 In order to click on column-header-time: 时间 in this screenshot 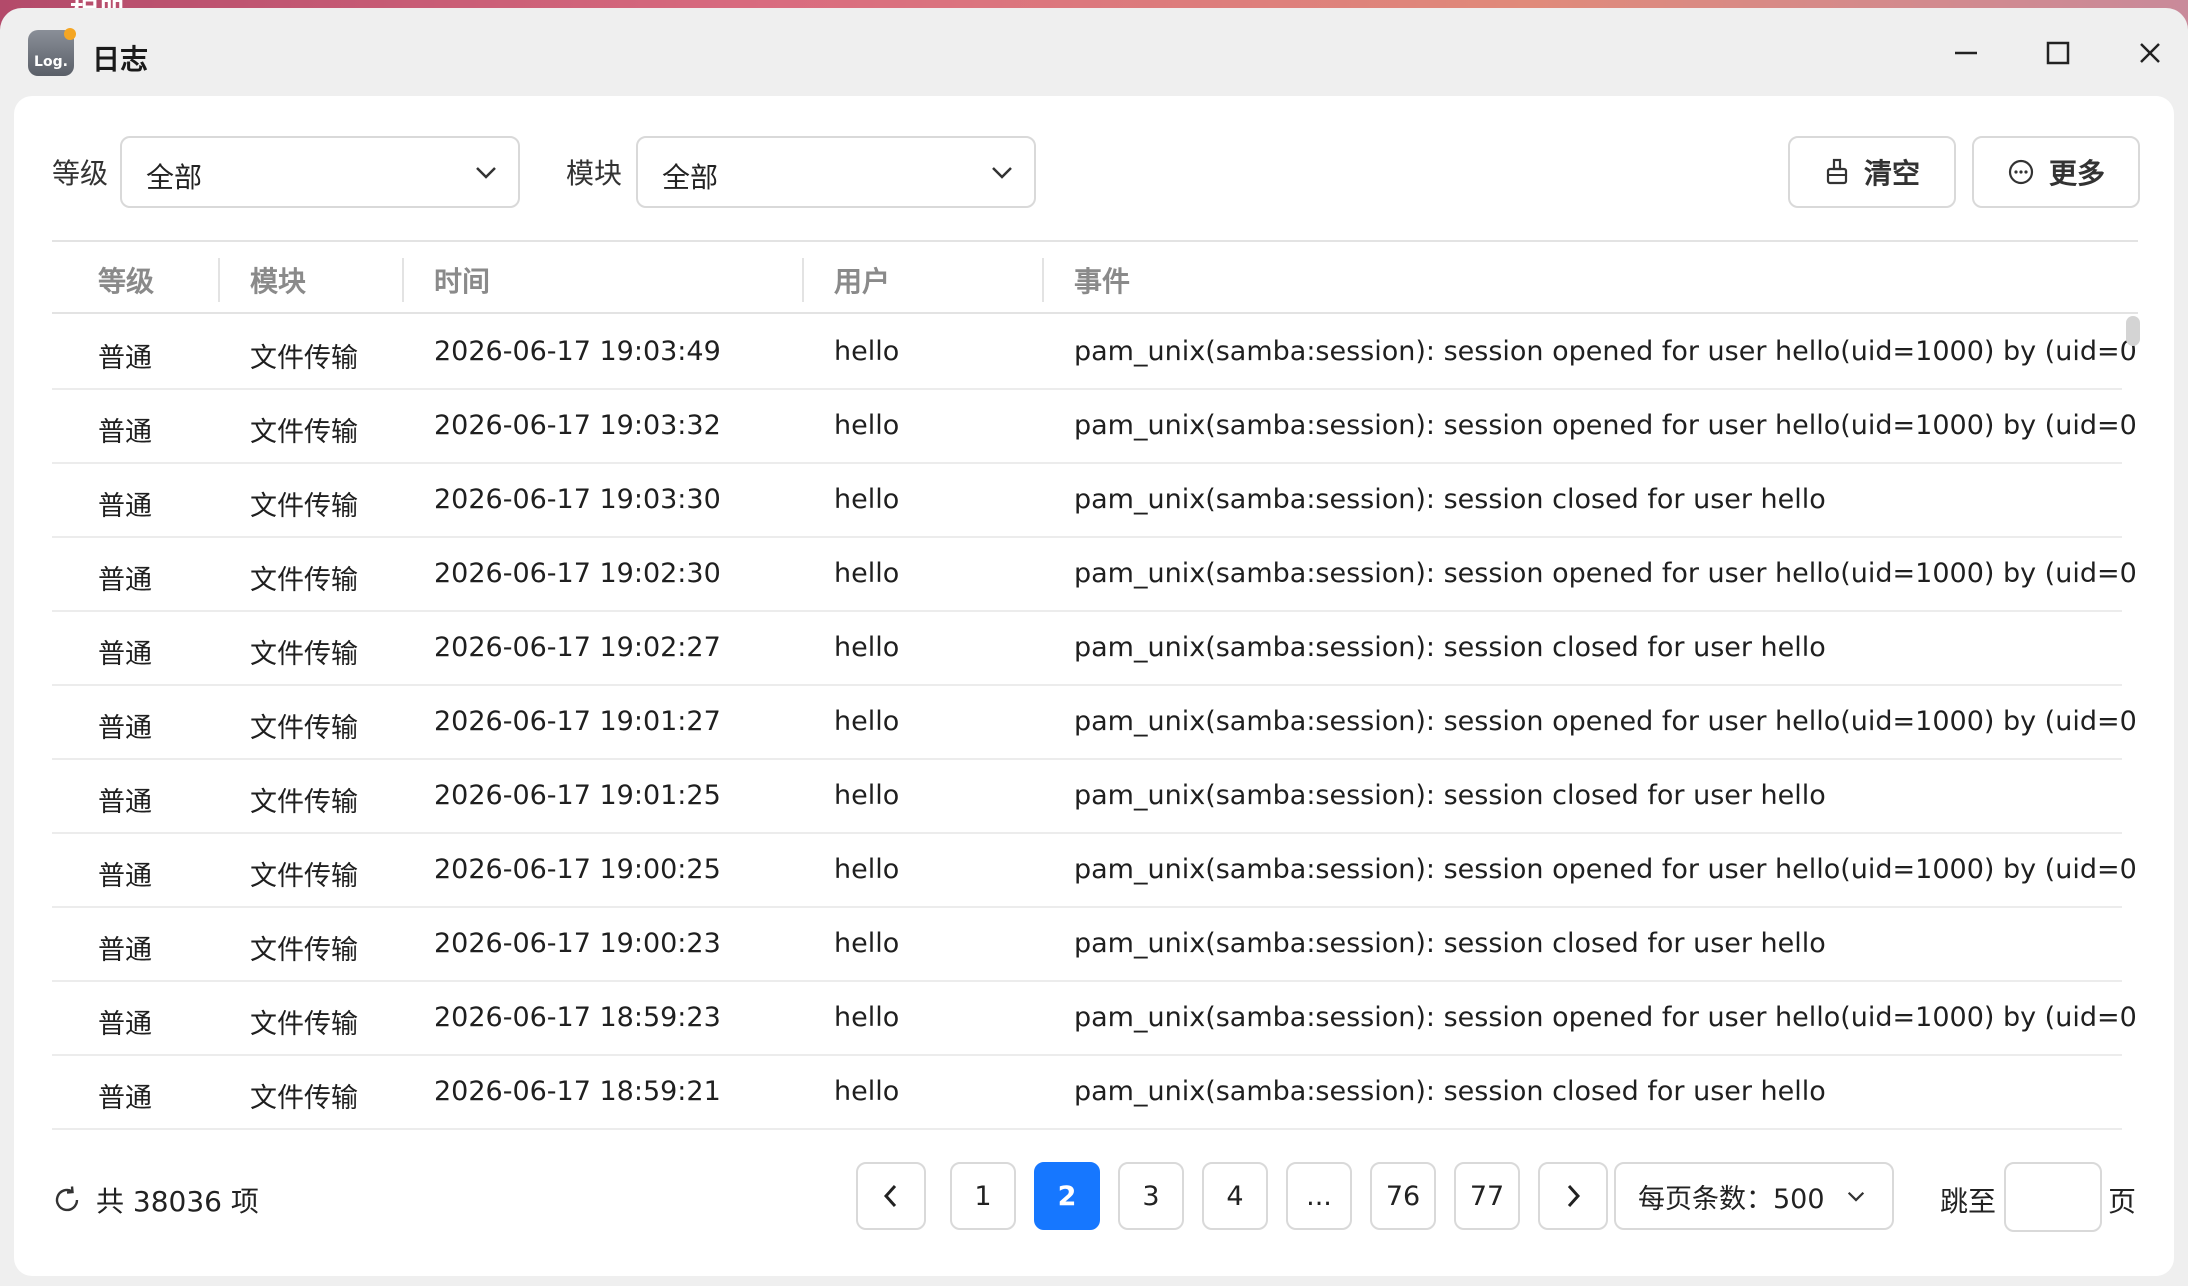, I will do `click(462, 280)`.